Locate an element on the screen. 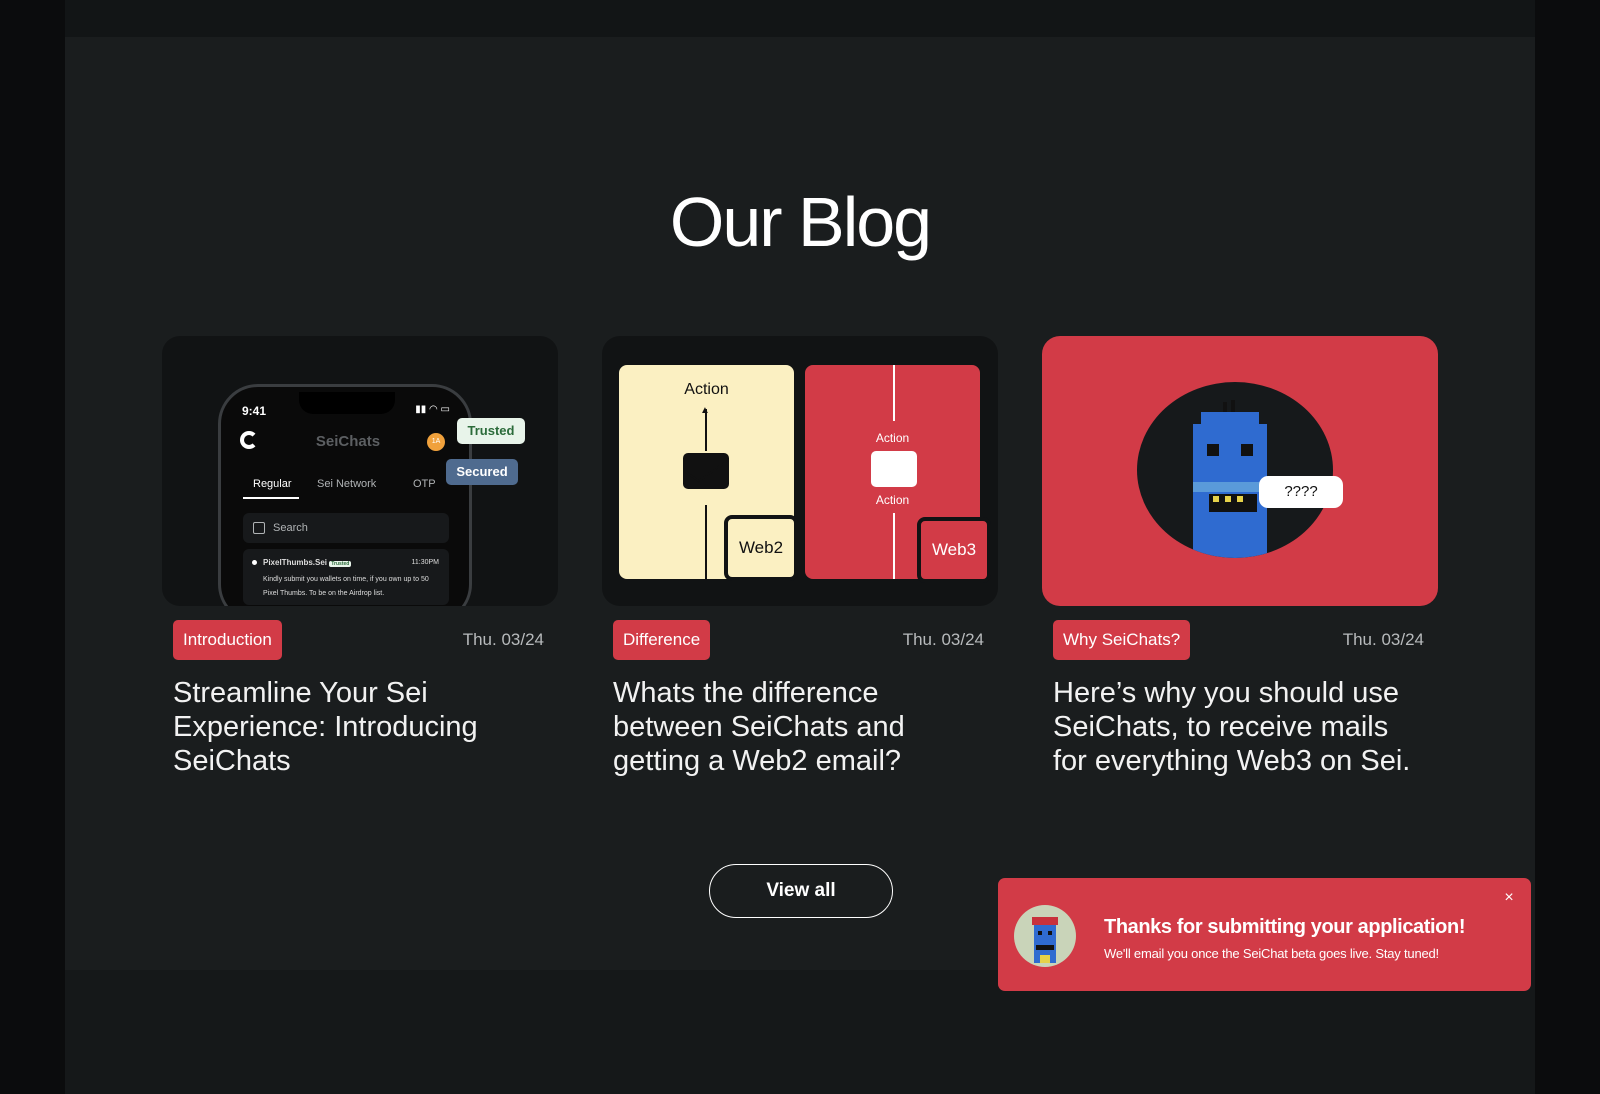  web3-panel: Action Action Web3 is located at coordinates (898, 474).